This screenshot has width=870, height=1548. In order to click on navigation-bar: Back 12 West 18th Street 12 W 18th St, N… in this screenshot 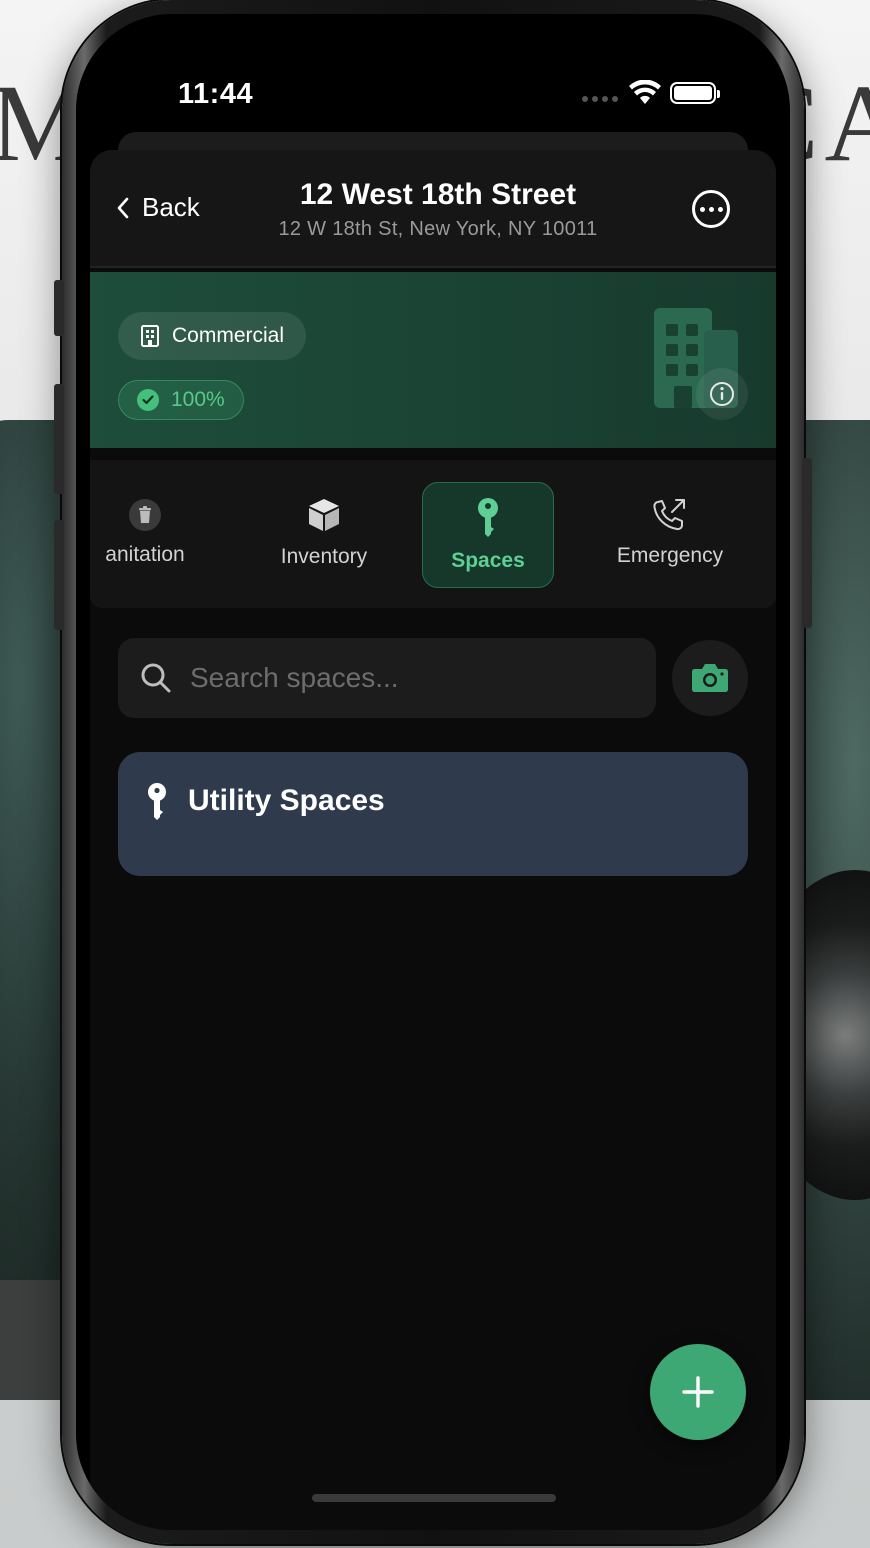, I will do `click(433, 209)`.